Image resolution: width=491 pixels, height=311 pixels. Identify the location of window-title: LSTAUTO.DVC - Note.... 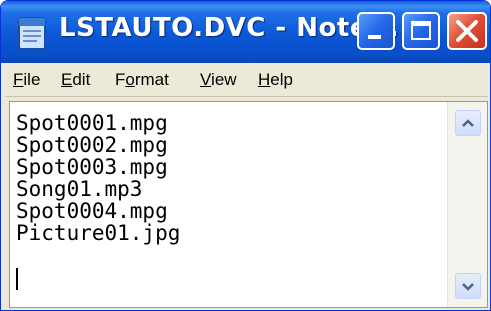
(229, 28).